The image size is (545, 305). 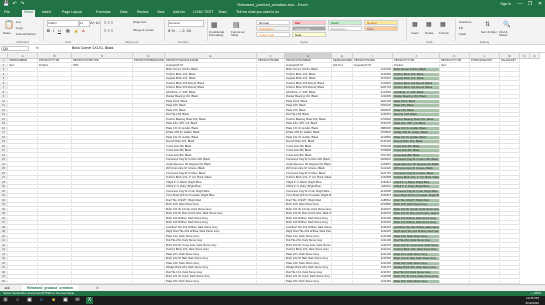 I want to click on product-name-cell: V-Belt 2" 0, Black, Bright Blue, so click(x=416, y=182).